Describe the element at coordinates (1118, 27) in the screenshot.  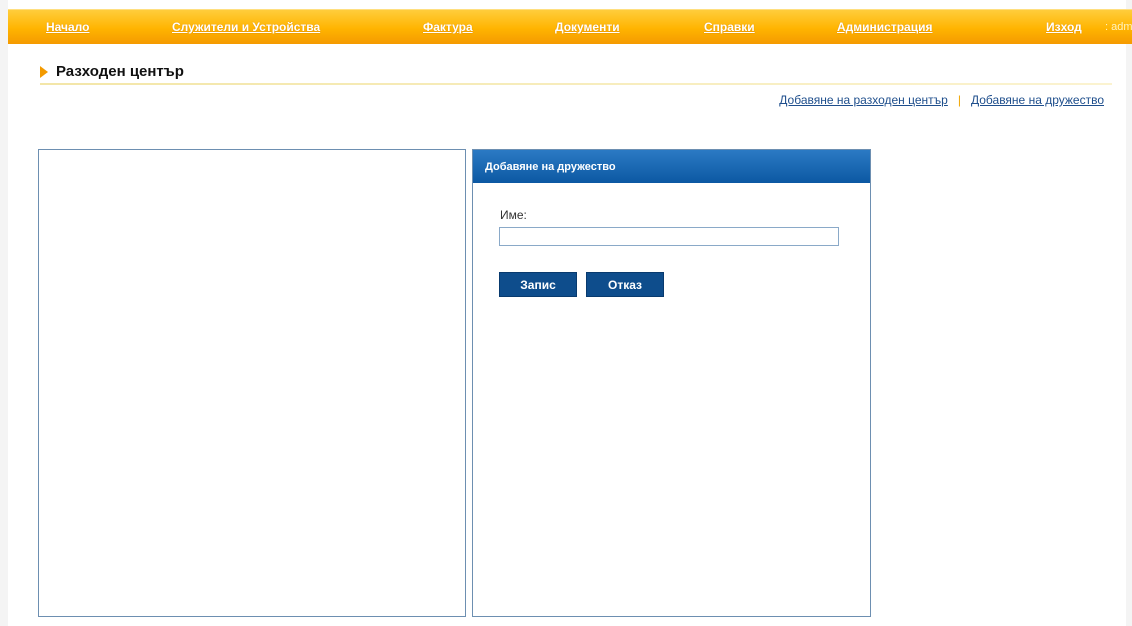
I see `logged-user-text: : adm` at that location.